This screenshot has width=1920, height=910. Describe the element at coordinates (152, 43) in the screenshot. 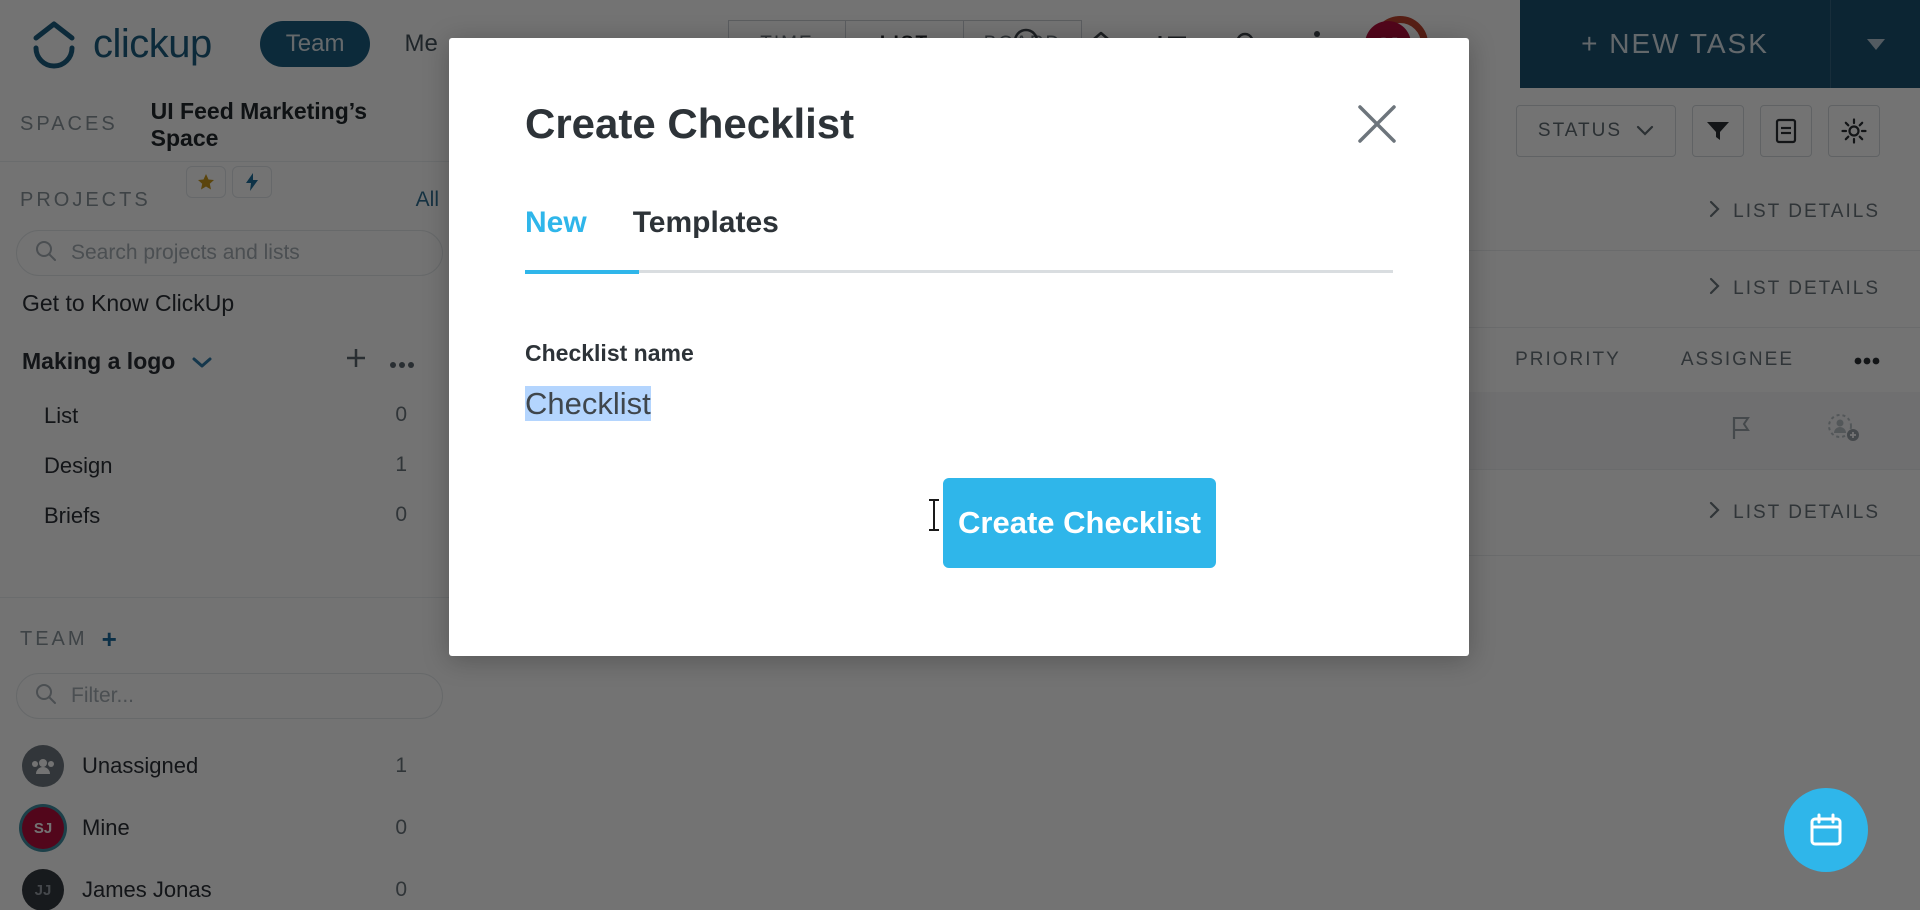

I see `brand-name: clickup` at that location.